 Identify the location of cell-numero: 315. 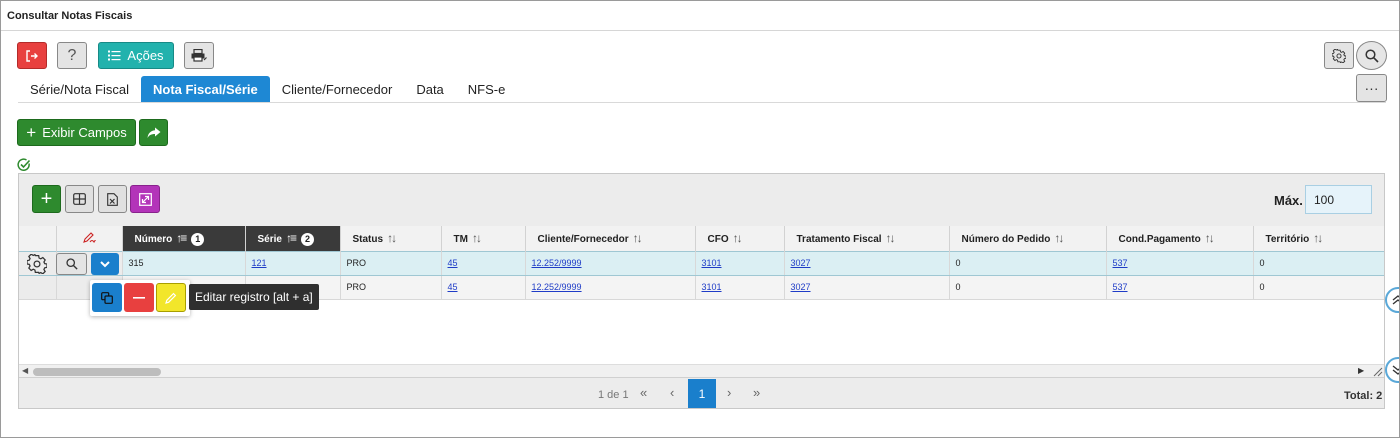
(184, 263).